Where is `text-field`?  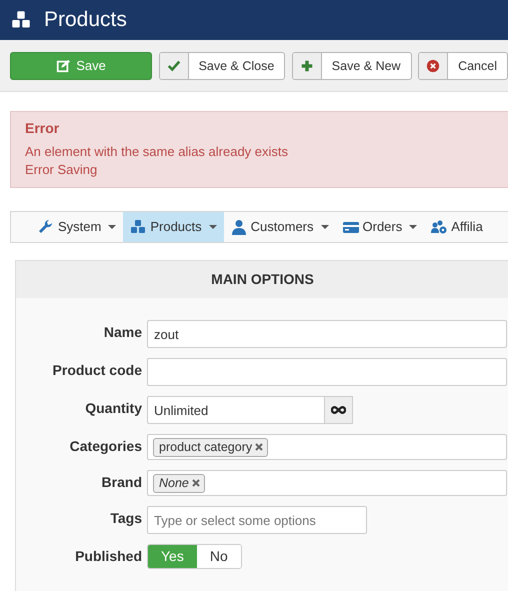 text-field is located at coordinates (327, 372).